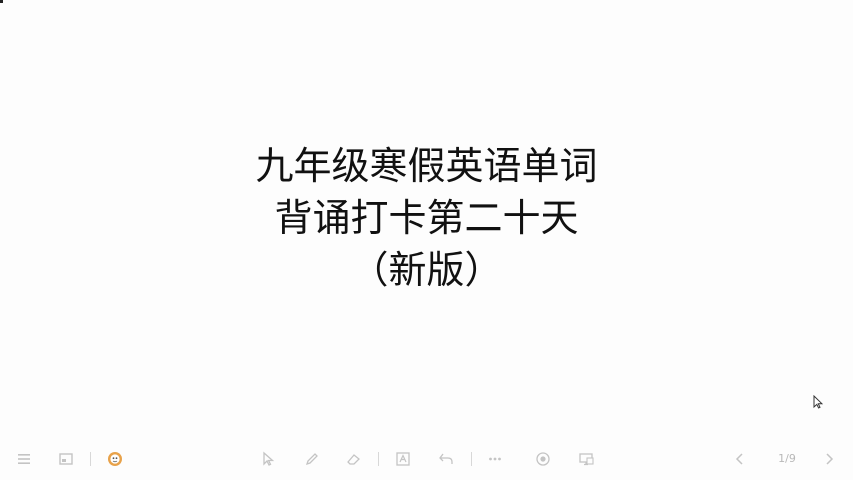 The height and width of the screenshot is (480, 853). I want to click on text-icon, so click(403, 459).